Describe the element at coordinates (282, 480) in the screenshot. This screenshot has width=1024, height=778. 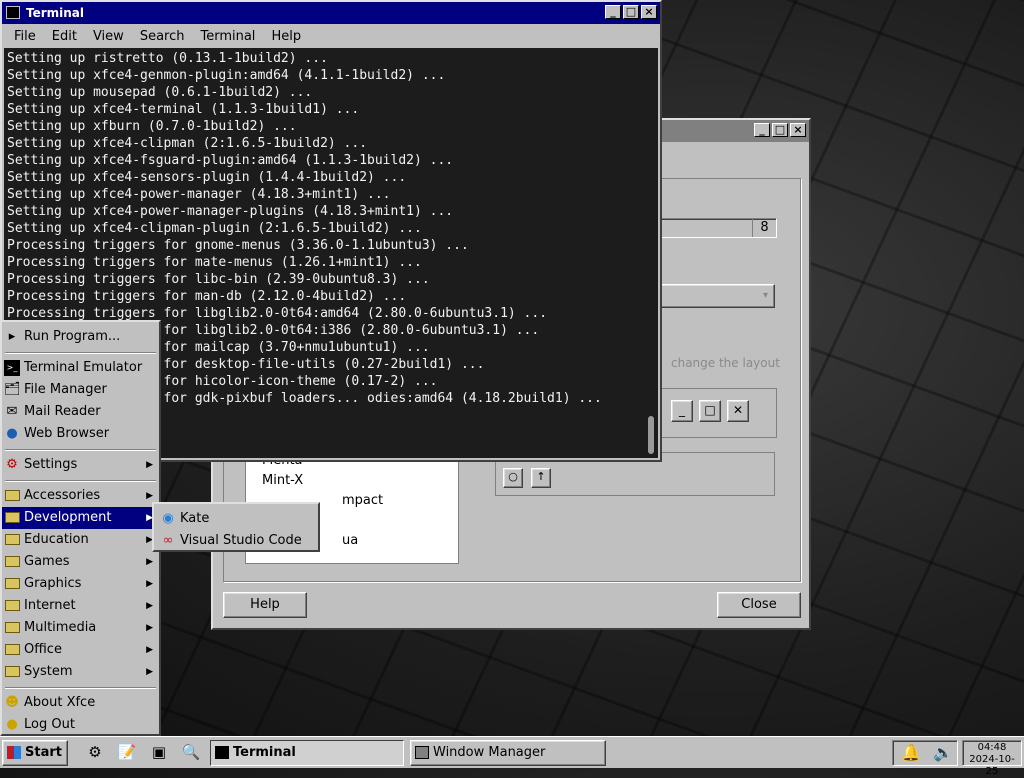
I see `theme-item: Mint-X` at that location.